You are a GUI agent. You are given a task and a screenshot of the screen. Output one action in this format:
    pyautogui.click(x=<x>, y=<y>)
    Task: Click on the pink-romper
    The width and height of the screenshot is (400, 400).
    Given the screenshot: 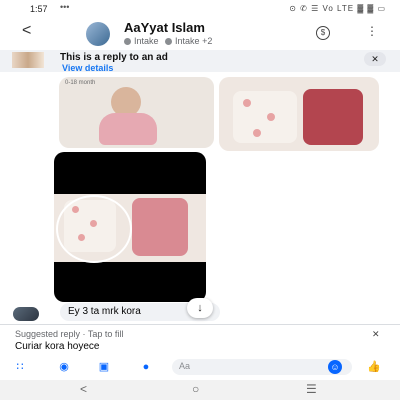 What is the action you would take?
    pyautogui.click(x=160, y=227)
    